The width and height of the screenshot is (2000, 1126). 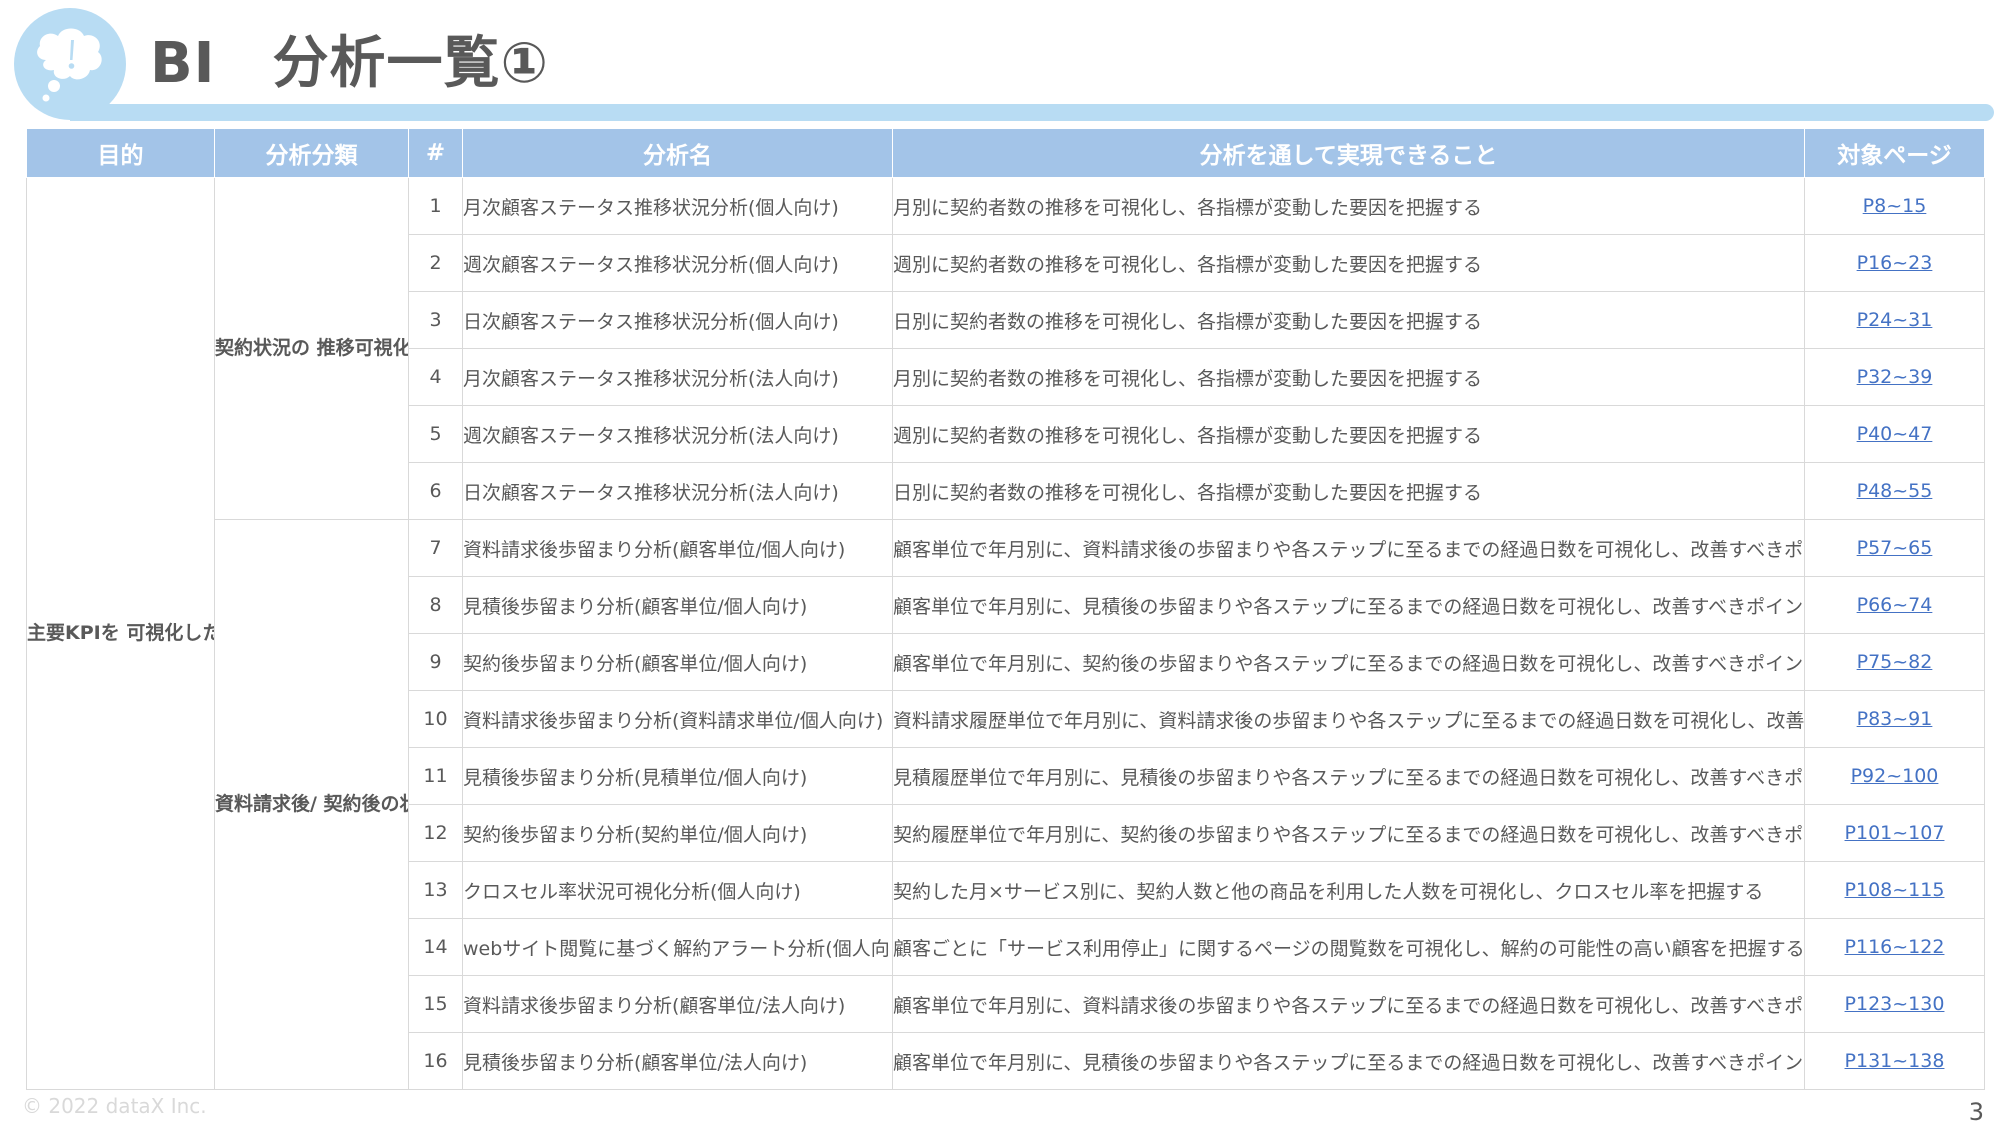 I want to click on row-number: 10, so click(x=435, y=719).